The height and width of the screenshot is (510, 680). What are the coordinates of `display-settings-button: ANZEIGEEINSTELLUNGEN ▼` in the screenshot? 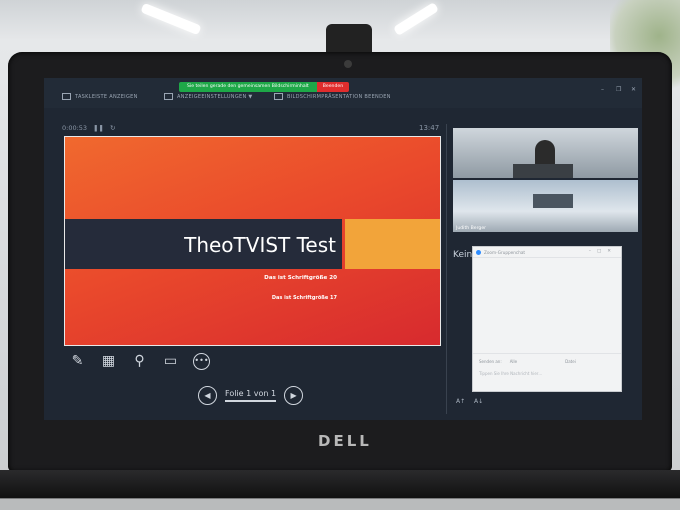 It's located at (208, 96).